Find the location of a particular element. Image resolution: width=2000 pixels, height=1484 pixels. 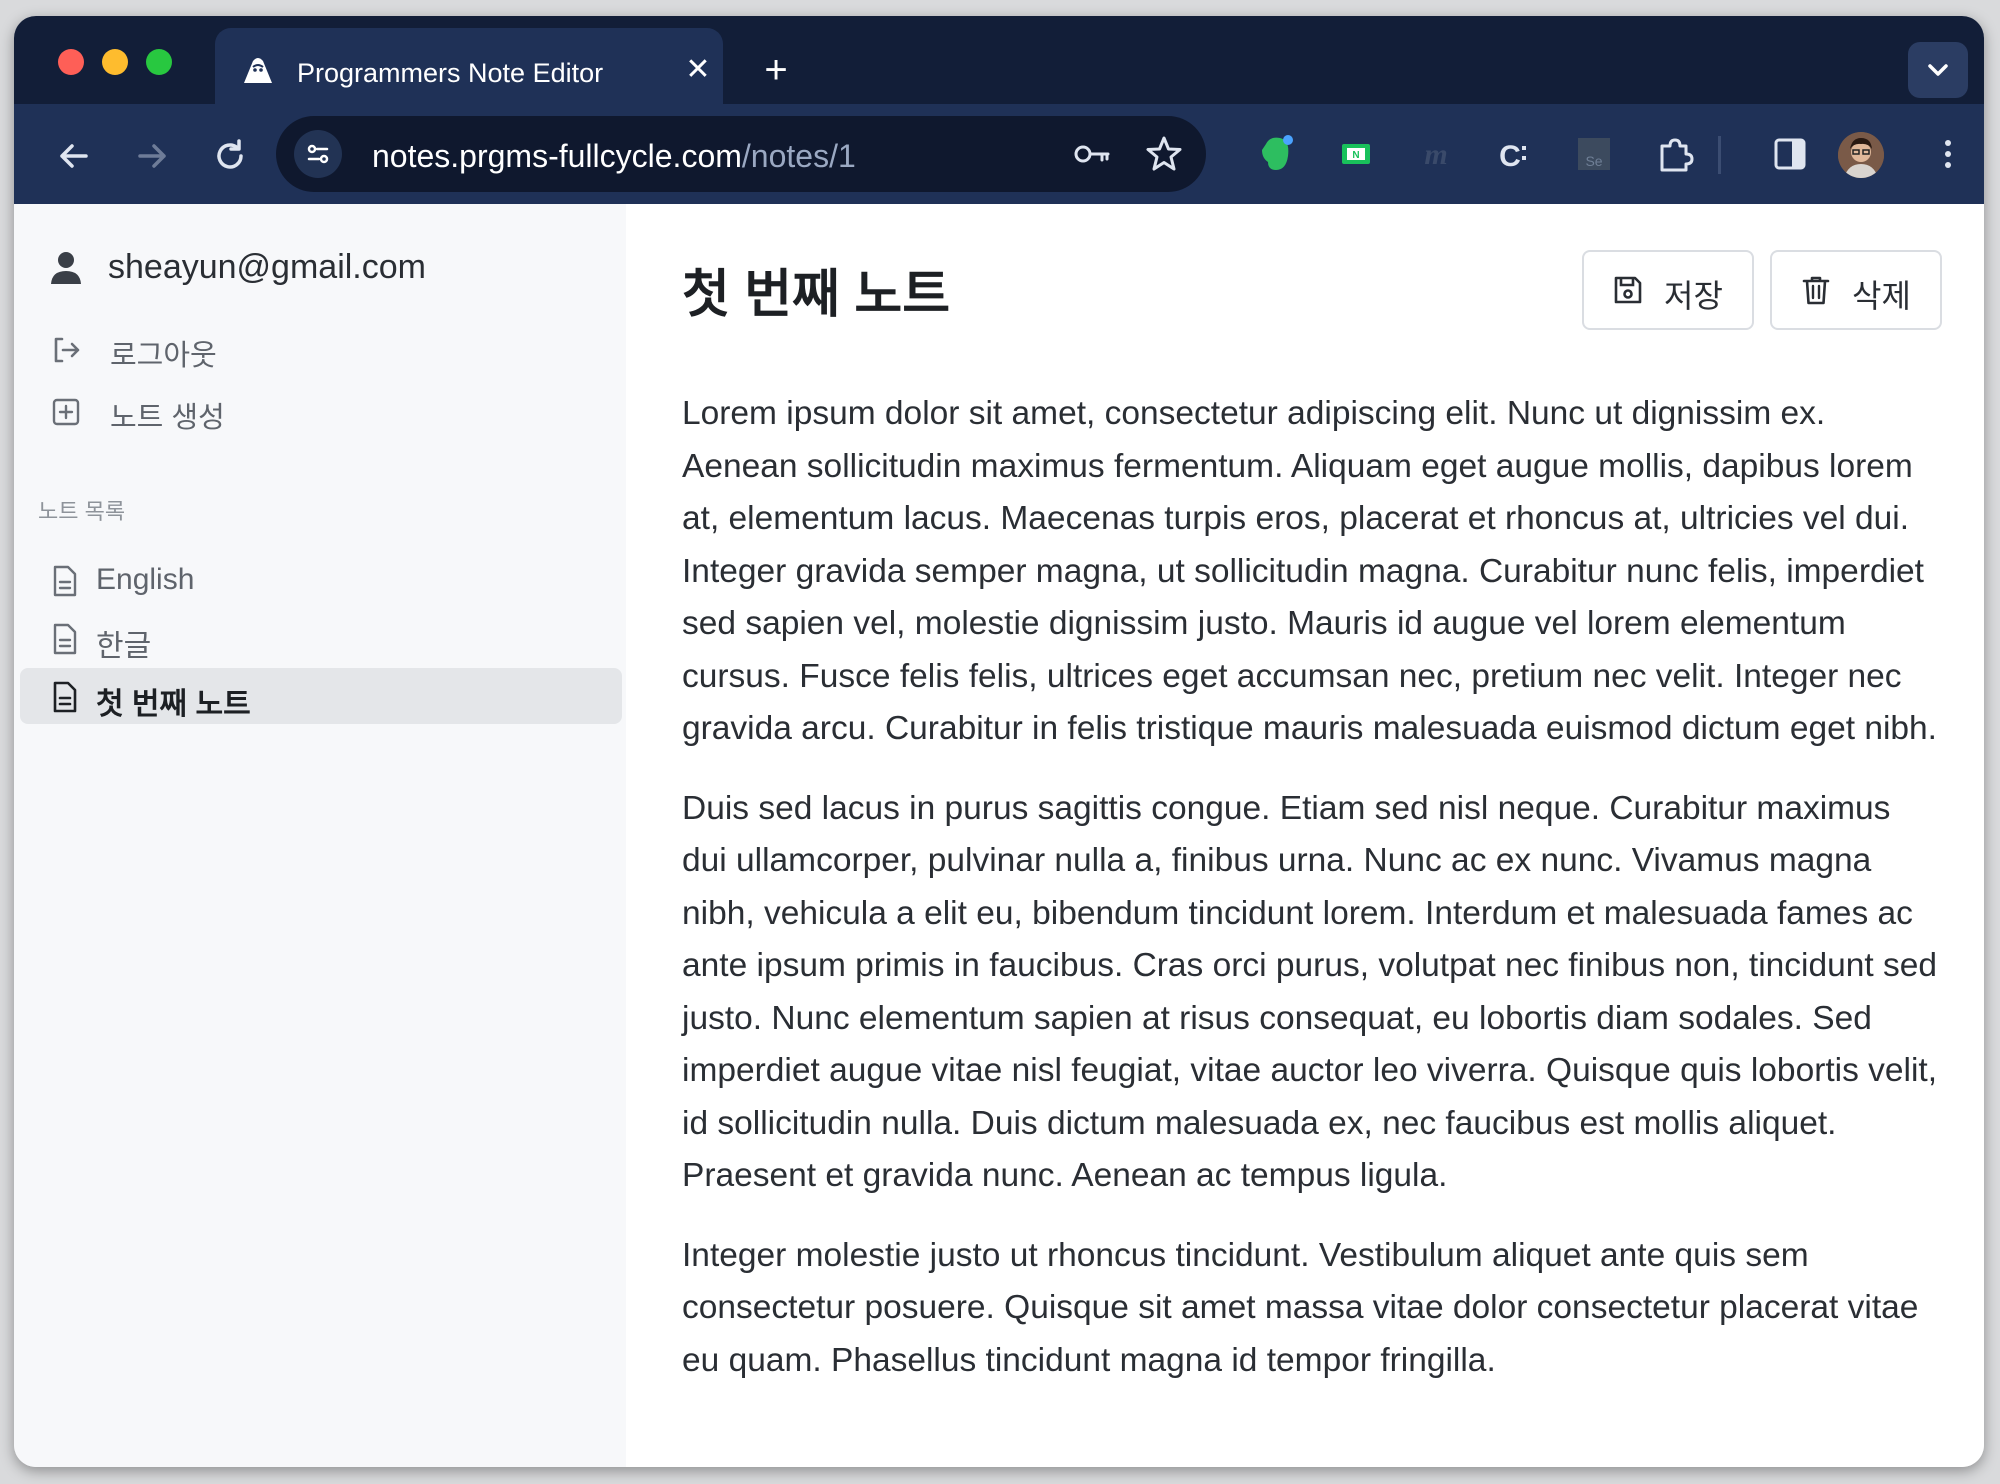

logout-label: 로그아웃 is located at coordinates (163, 356).